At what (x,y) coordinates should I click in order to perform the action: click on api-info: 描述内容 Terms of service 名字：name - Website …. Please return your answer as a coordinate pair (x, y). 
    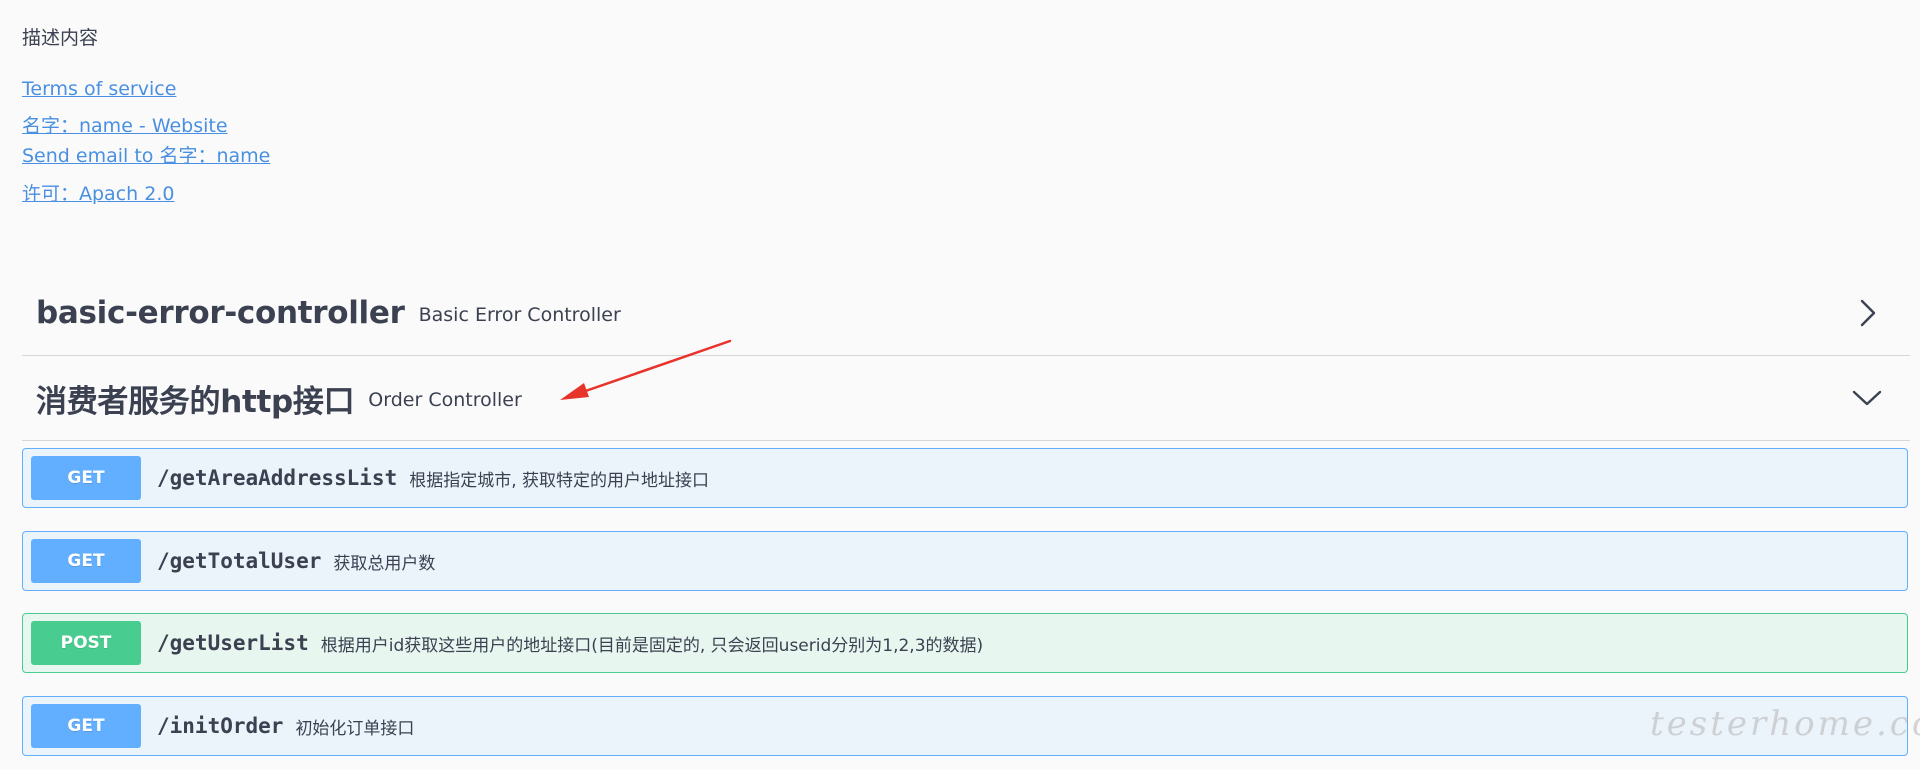
    Looking at the image, I should click on (146, 116).